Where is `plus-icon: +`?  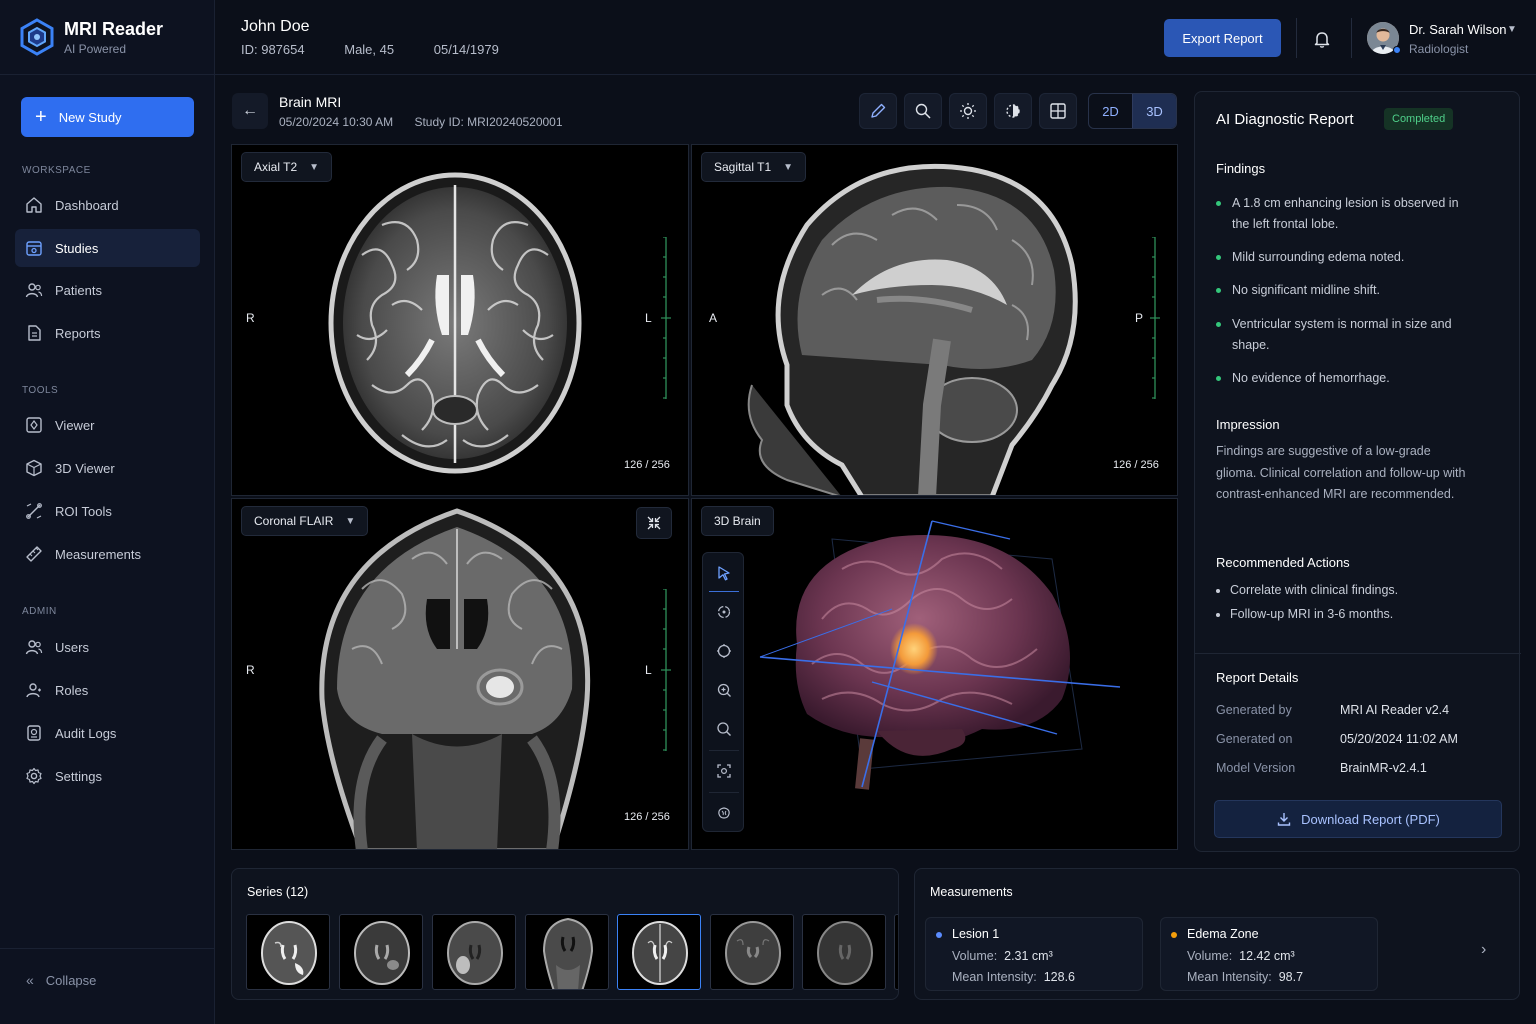
plus-icon: + is located at coordinates (41, 117).